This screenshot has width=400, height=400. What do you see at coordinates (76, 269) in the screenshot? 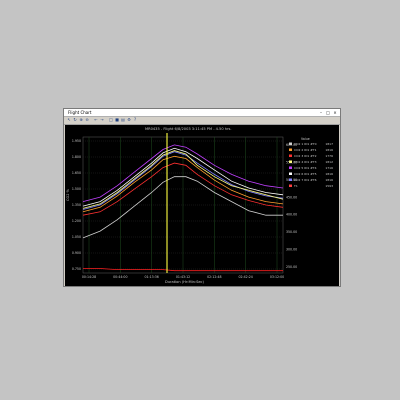
I see `y-tick-label: 0.750` at bounding box center [76, 269].